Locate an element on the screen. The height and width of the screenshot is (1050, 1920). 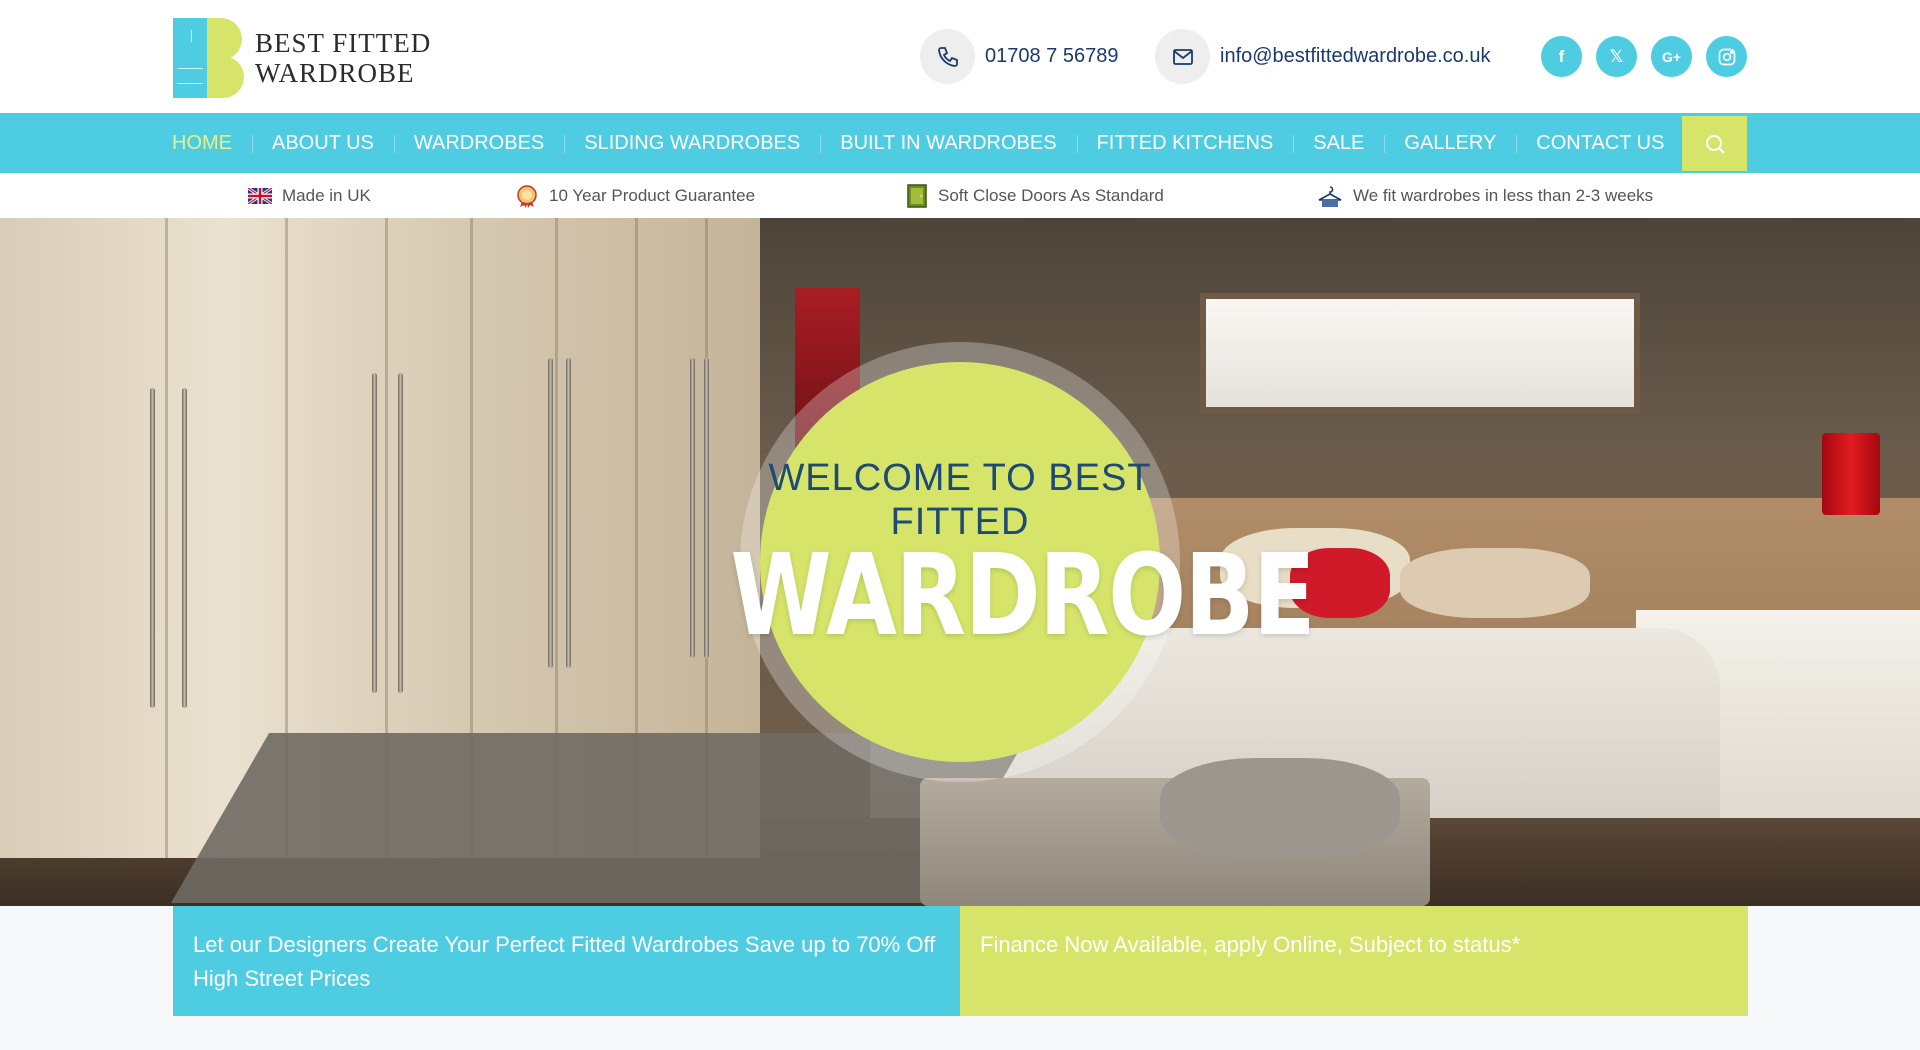
email-address: info@bestfittedwardrobe.co.uk is located at coordinates (1355, 56).